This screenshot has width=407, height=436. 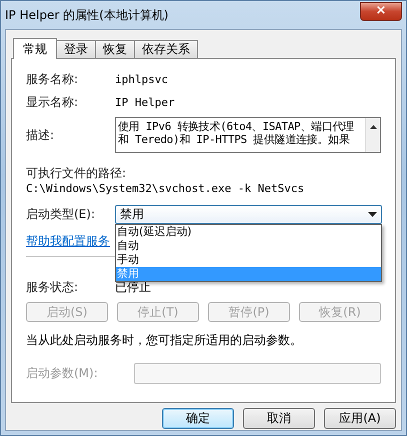 What do you see at coordinates (381, 11) in the screenshot?
I see `close-button: ×` at bounding box center [381, 11].